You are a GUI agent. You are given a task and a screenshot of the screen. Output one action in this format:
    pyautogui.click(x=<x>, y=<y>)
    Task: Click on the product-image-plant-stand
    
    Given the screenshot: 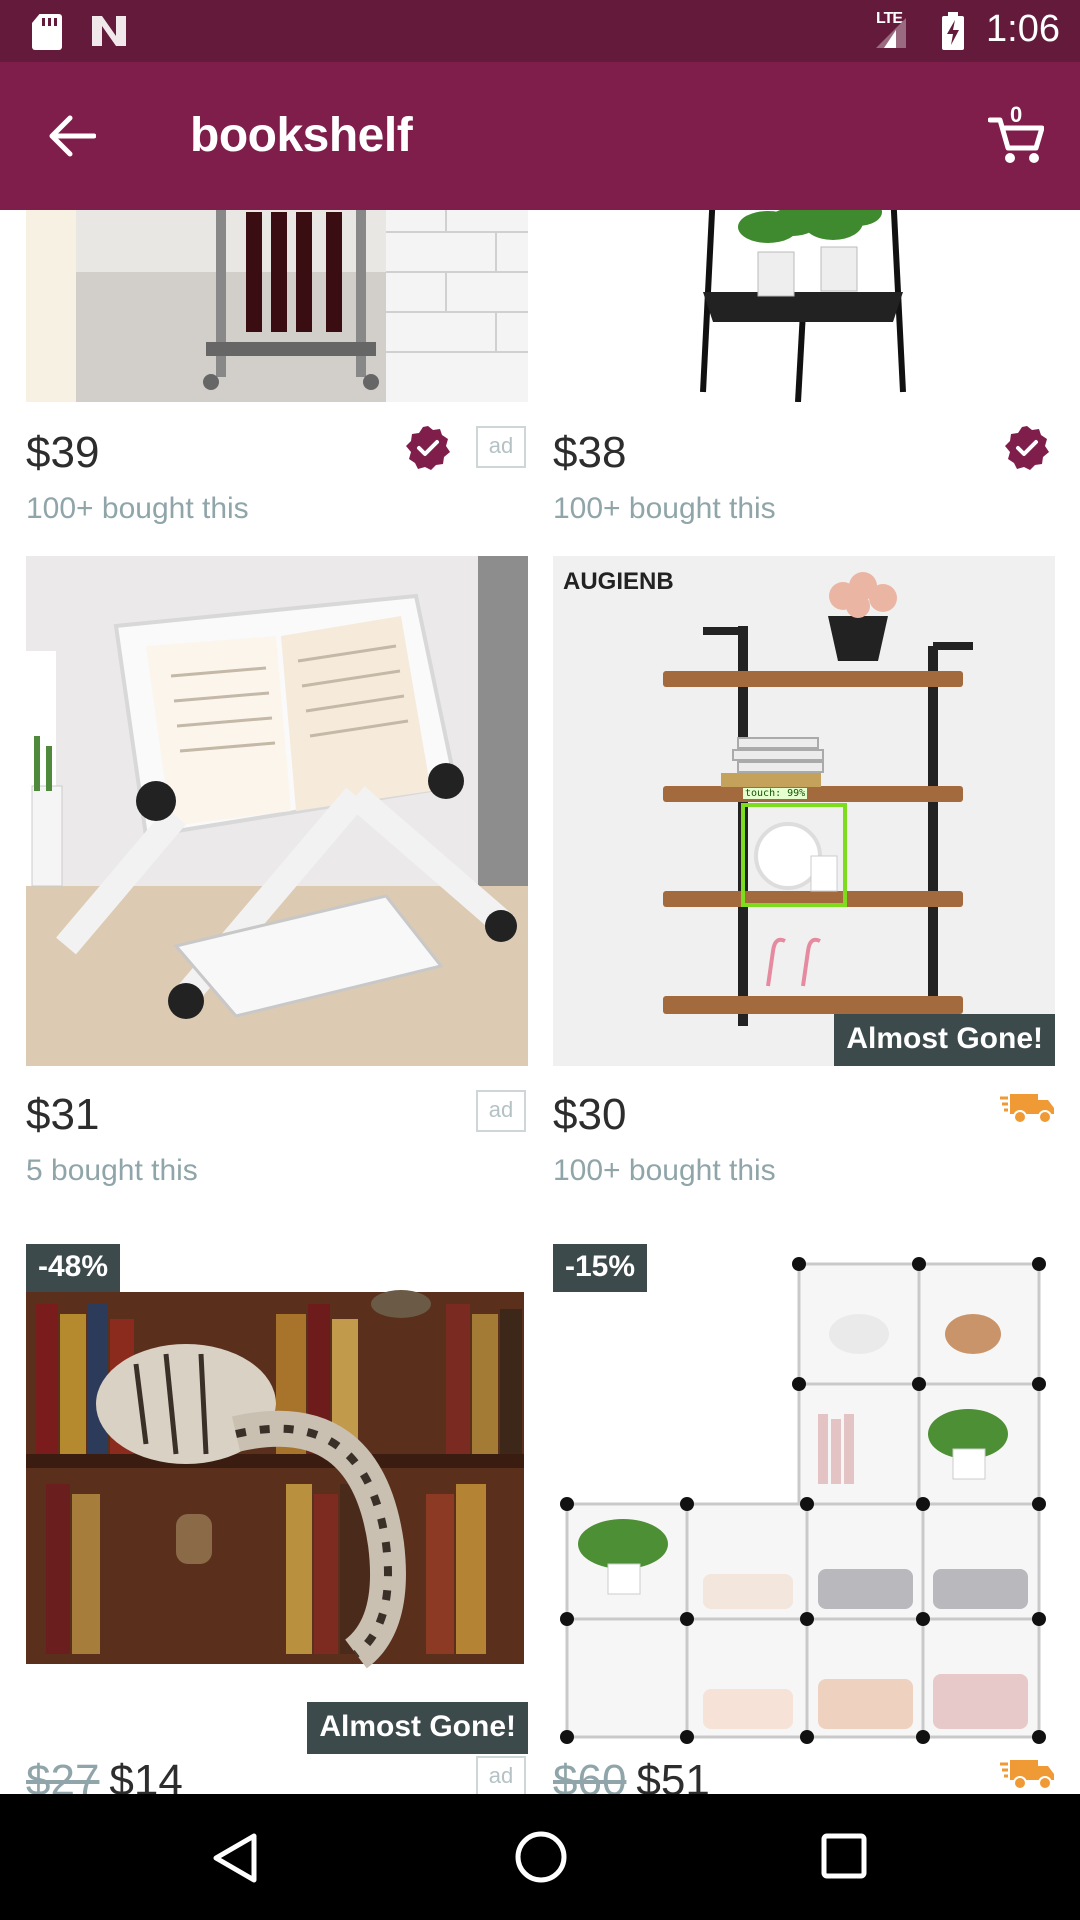 What is the action you would take?
    pyautogui.click(x=804, y=306)
    